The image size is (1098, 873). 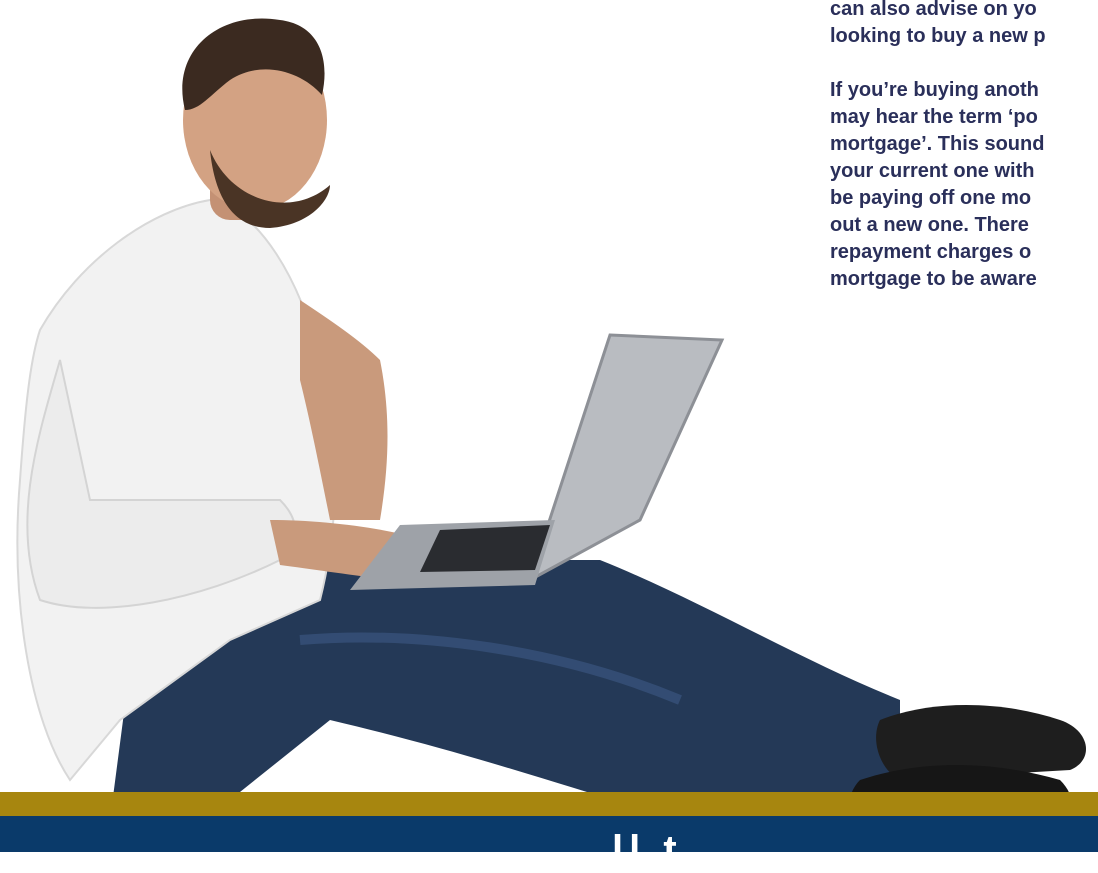 What do you see at coordinates (933, 10) in the screenshot?
I see `paragraph-1-line: can also advise on yo` at bounding box center [933, 10].